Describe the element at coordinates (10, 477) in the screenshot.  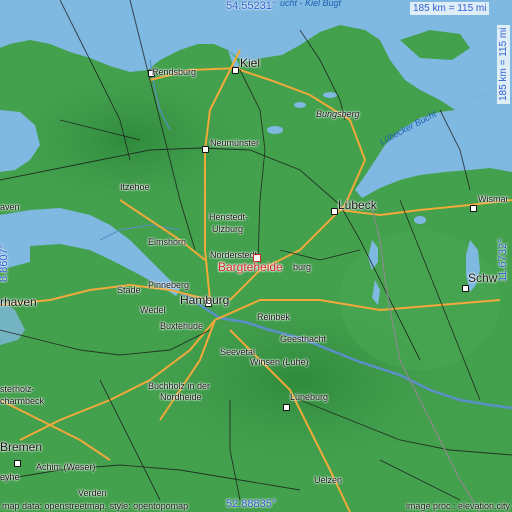
I see `city-weyhe: eyhe` at that location.